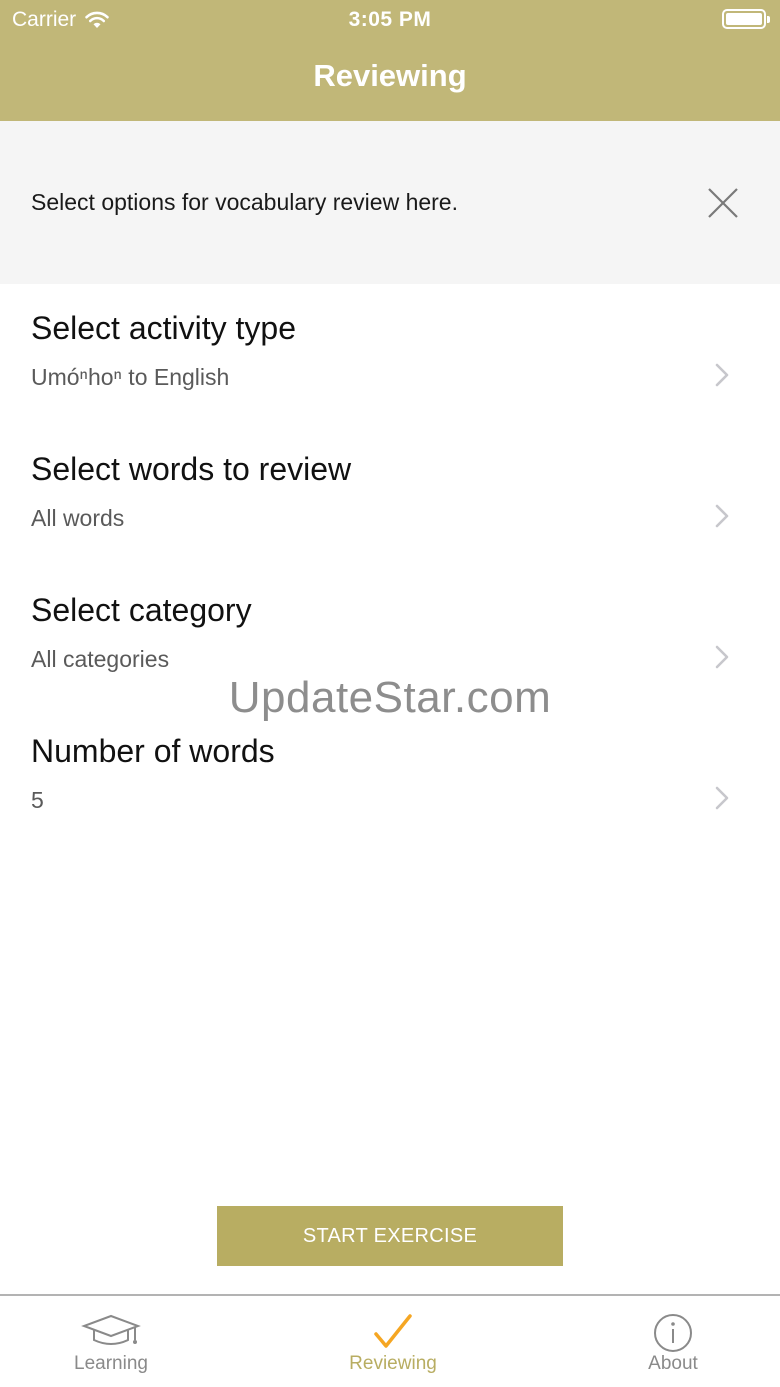 The image size is (780, 1387). What do you see at coordinates (163, 328) in the screenshot?
I see `option-title: Select activity type` at bounding box center [163, 328].